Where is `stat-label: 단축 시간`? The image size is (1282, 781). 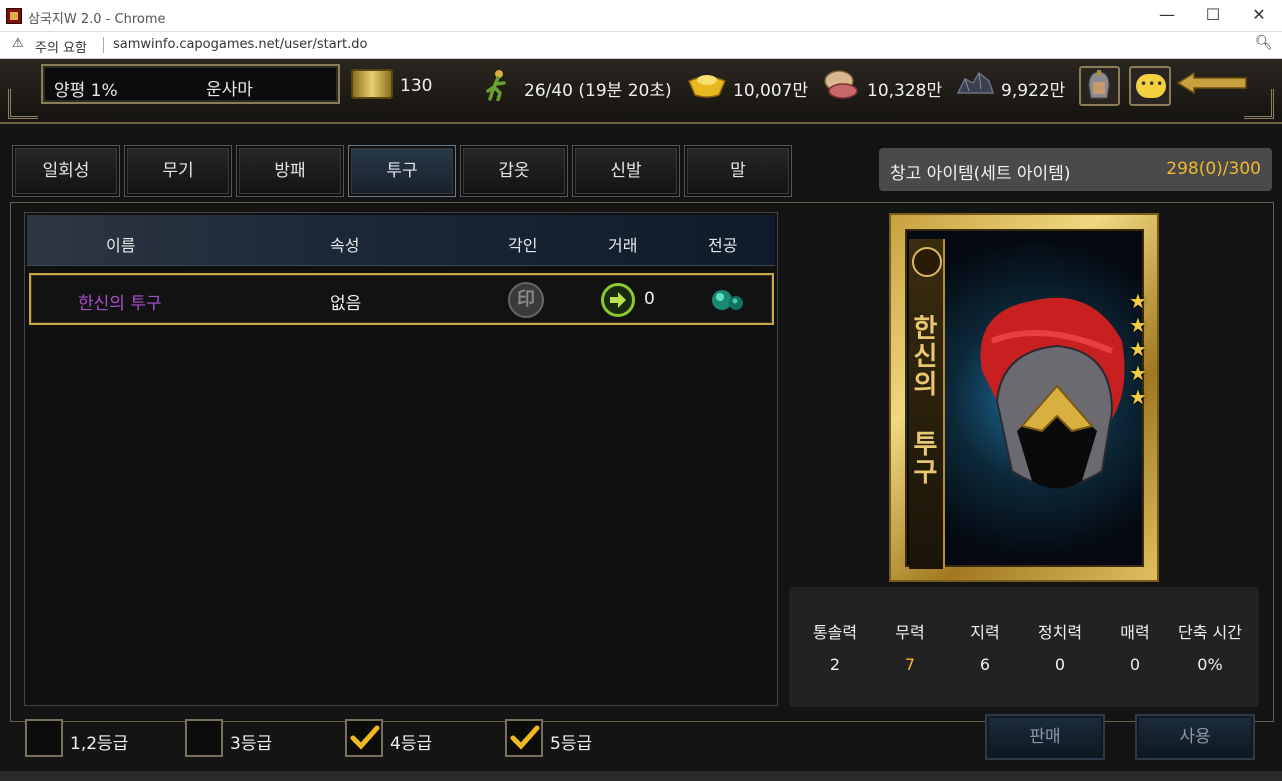
stat-label: 단축 시간 is located at coordinates (1210, 632).